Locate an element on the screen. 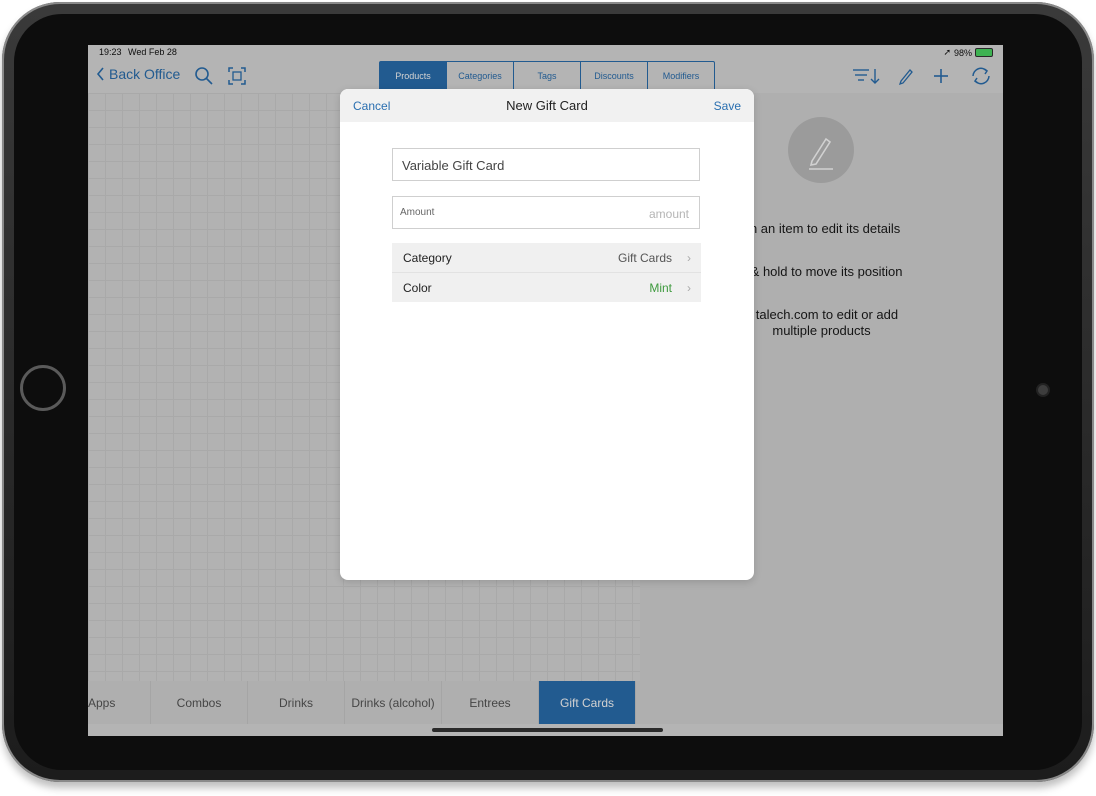  dialog-title: New Gift Card is located at coordinates (547, 105).